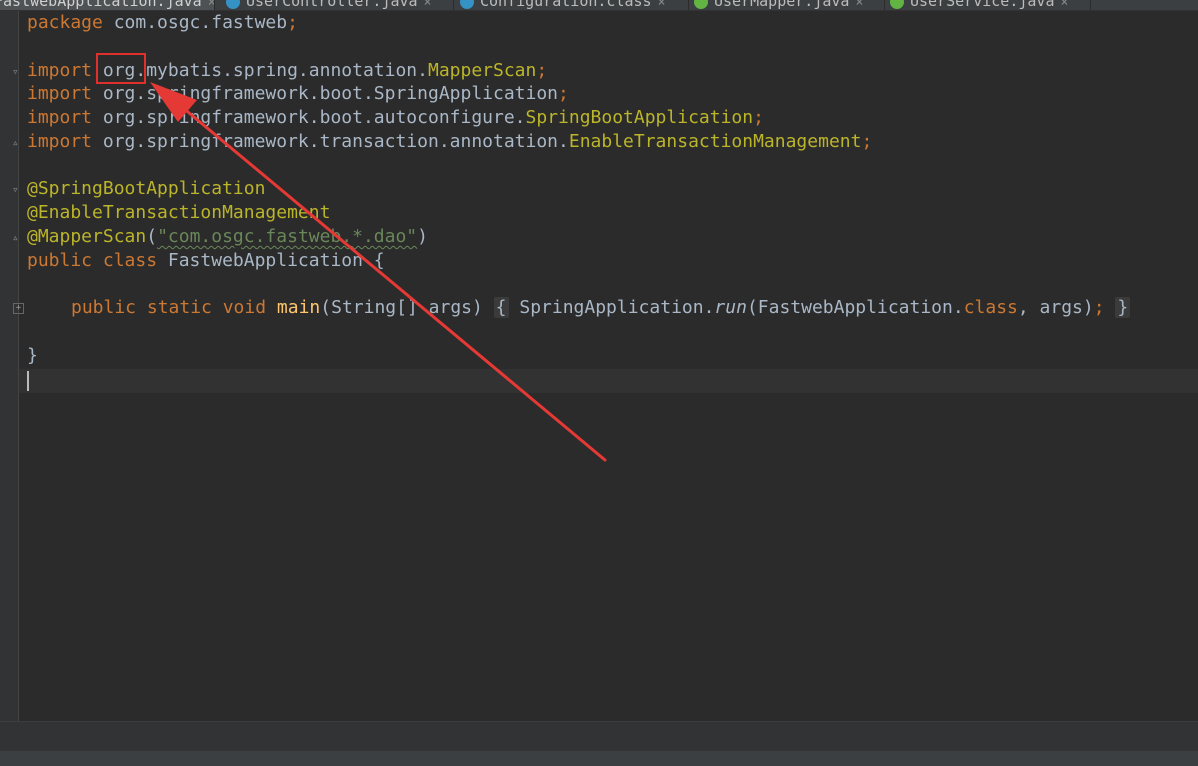 Image resolution: width=1198 pixels, height=766 pixels. I want to click on tab-configuration: Configuration.class ×, so click(572, 5).